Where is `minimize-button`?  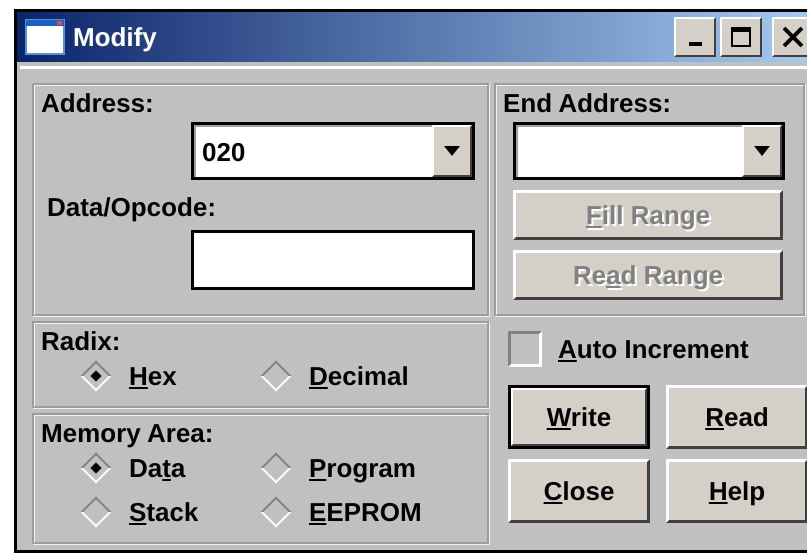
minimize-button is located at coordinates (695, 37).